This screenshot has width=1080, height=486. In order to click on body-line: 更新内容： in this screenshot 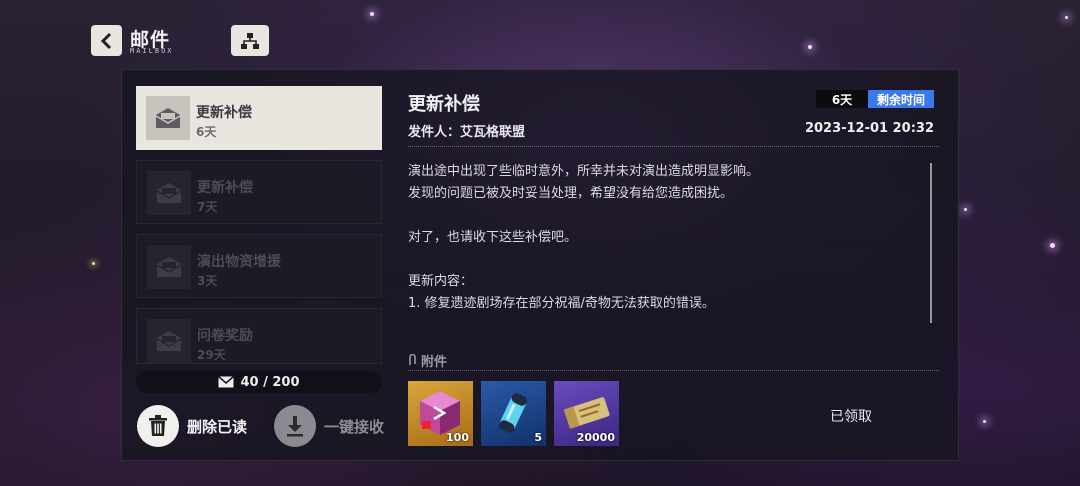, I will do `click(441, 281)`.